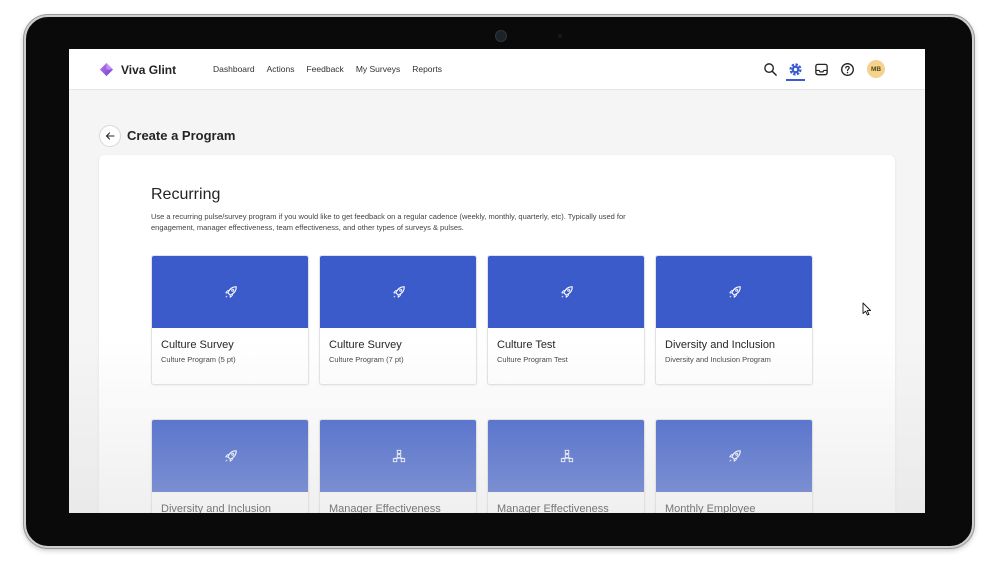 The image size is (998, 563). What do you see at coordinates (847, 69) in the screenshot?
I see `help-icon` at bounding box center [847, 69].